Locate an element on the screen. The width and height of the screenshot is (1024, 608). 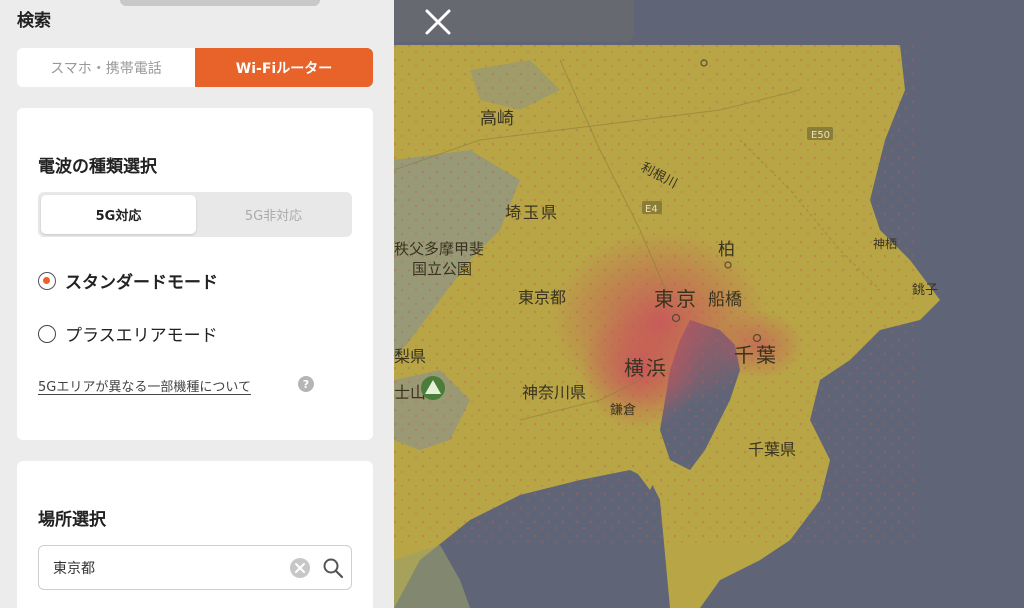
map-label-tokyo-to: 東京都 is located at coordinates (542, 297).